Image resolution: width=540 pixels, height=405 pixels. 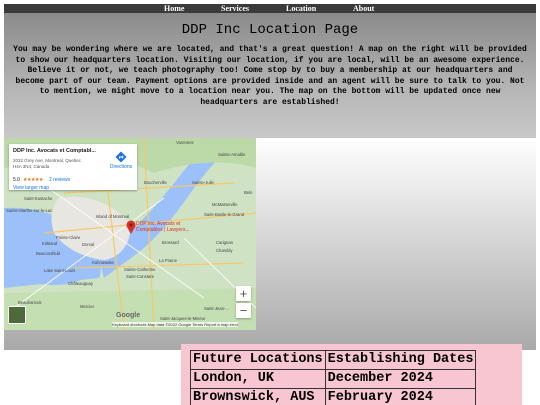 What do you see at coordinates (48, 253) in the screenshot?
I see `map-label-beaconsfield: Beaconsfield` at bounding box center [48, 253].